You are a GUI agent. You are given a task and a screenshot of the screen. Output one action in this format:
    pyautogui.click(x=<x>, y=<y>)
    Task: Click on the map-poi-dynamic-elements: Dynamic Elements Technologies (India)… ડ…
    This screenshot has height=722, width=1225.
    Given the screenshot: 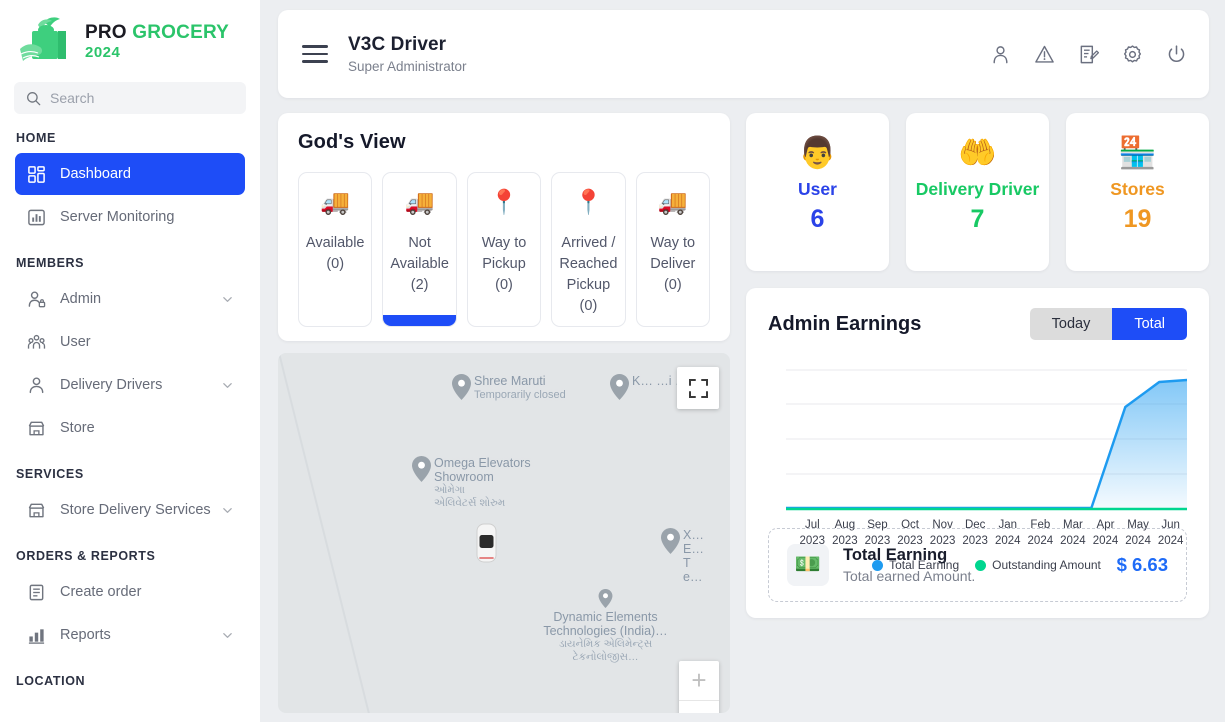 What is the action you would take?
    pyautogui.click(x=605, y=626)
    